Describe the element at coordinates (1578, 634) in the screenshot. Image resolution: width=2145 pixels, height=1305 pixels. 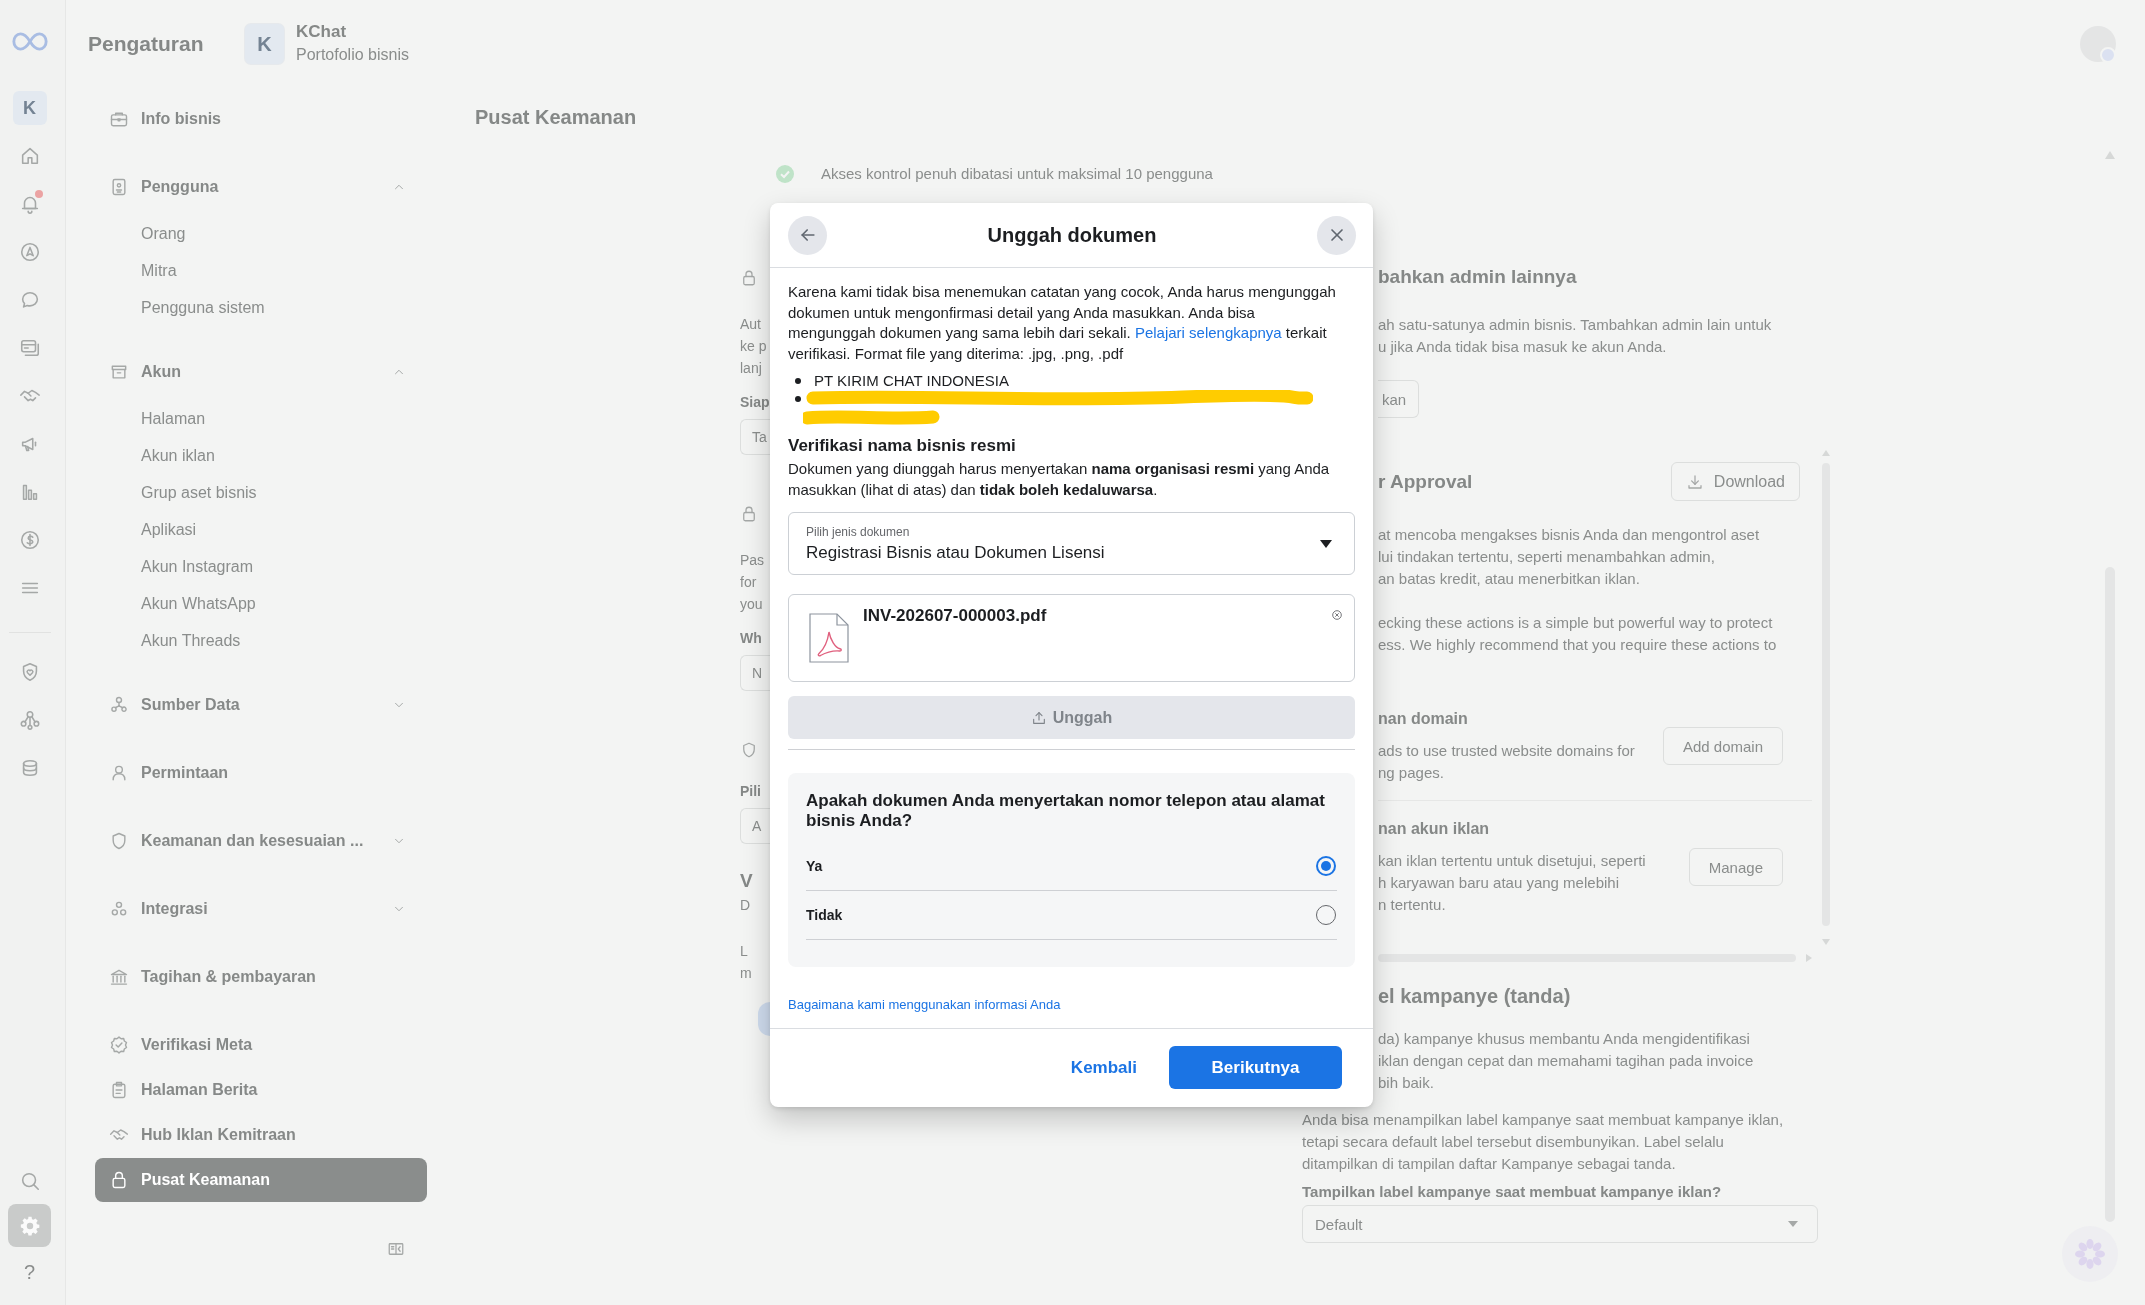
I see `section-text: ecking these actions is a simple but powerful way to protect ess. We highly recommend that you require these actions to` at that location.